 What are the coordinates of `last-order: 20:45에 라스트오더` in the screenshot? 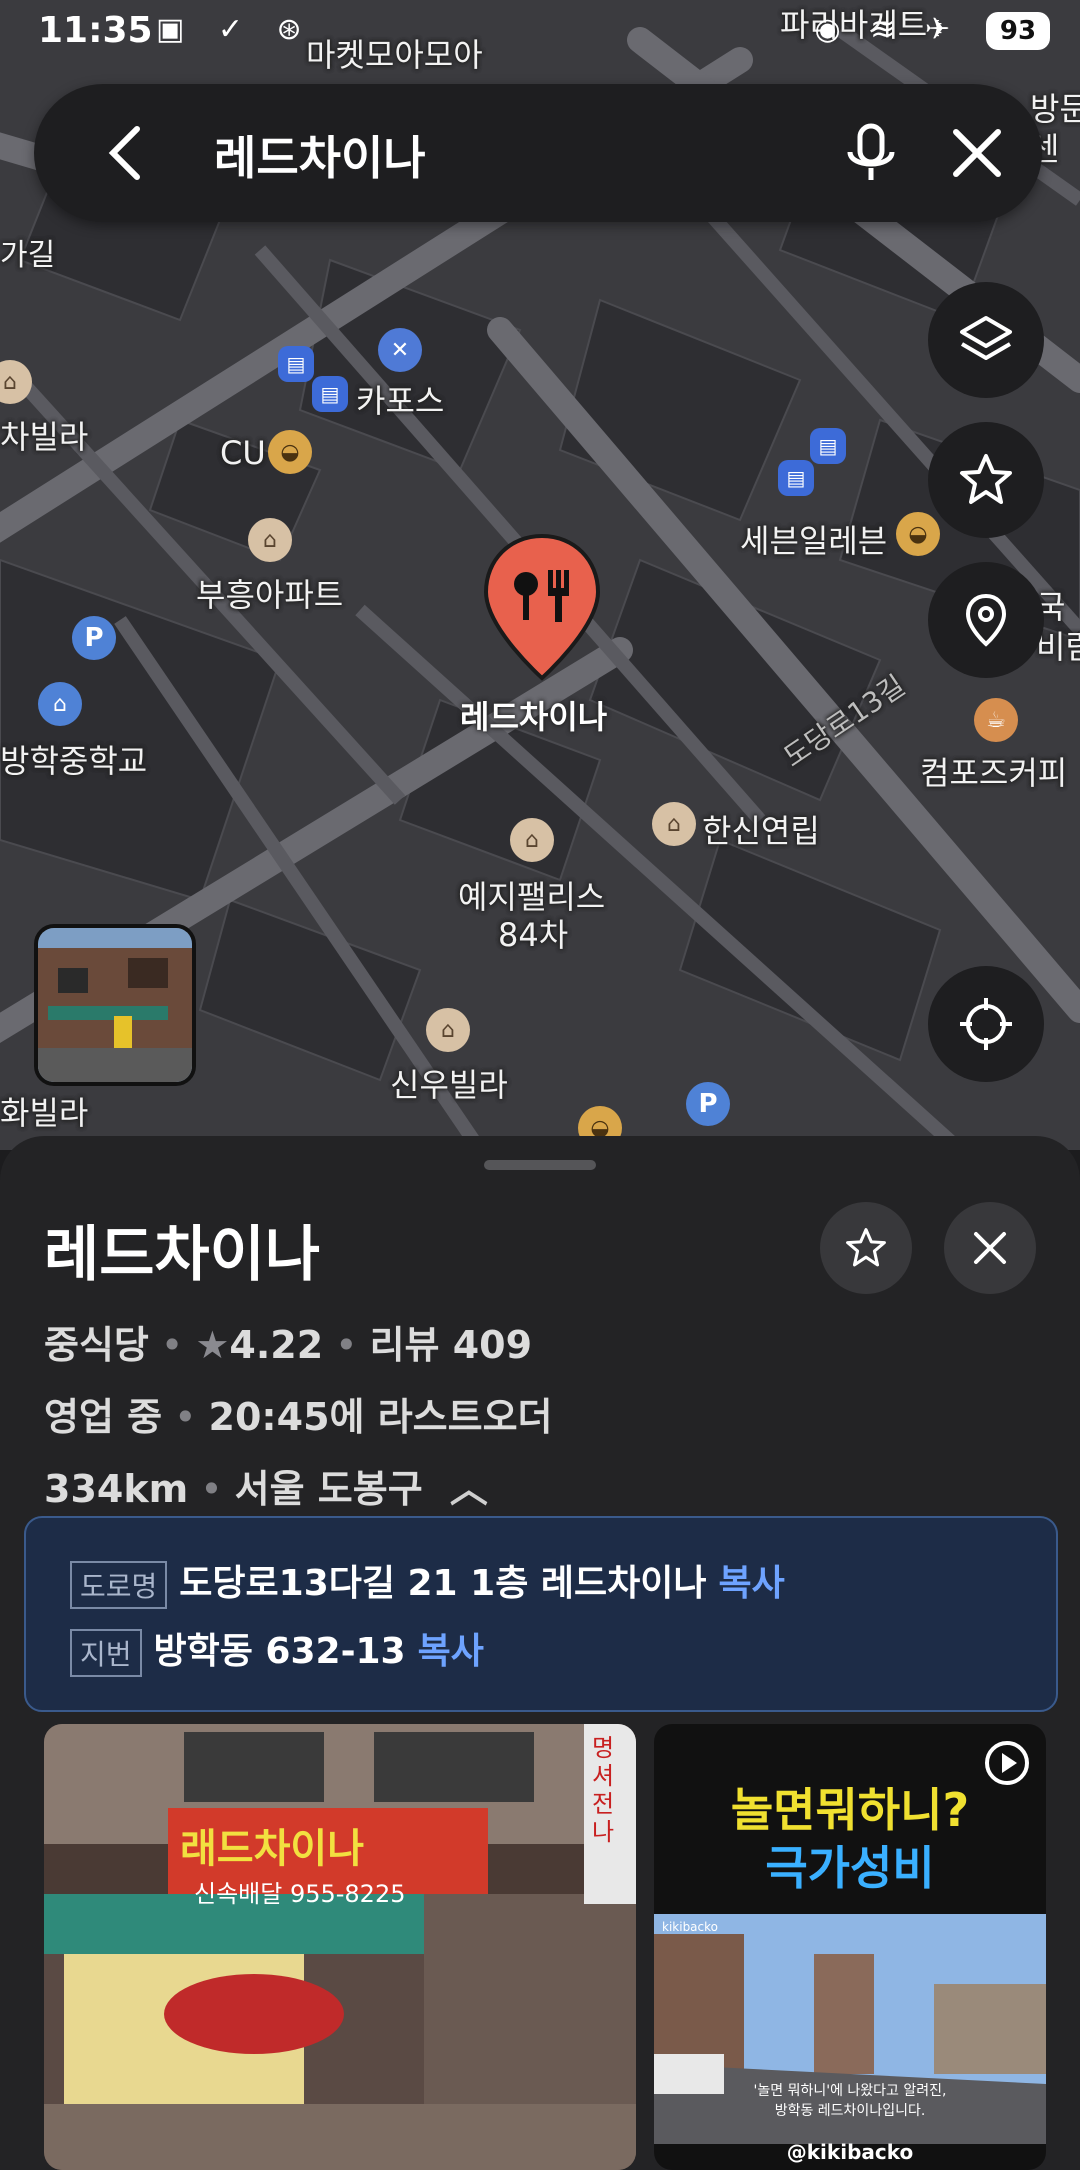 It's located at (380, 1417).